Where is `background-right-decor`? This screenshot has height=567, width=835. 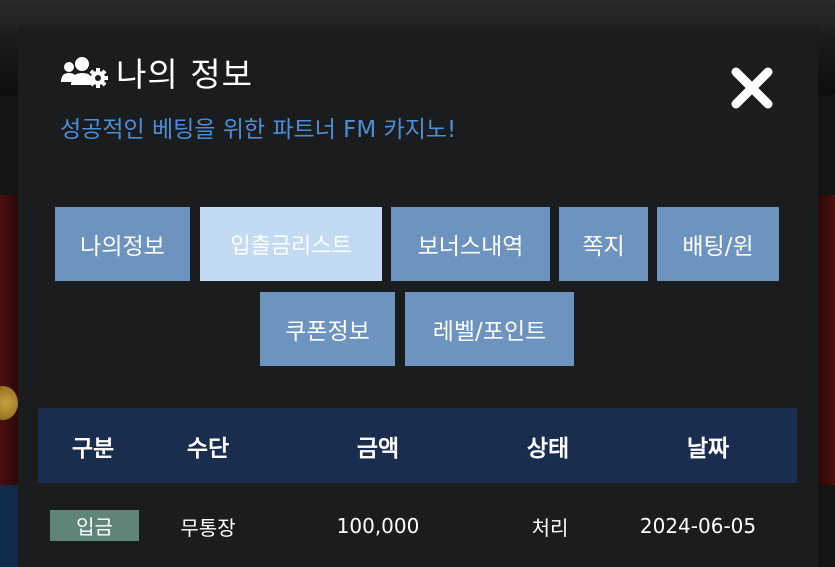 background-right-decor is located at coordinates (825, 340).